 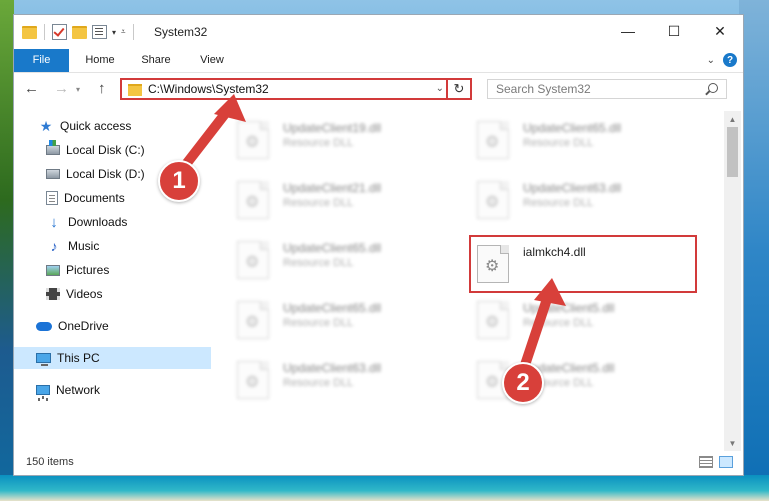 What do you see at coordinates (628, 31) in the screenshot?
I see `minimize-button: —` at bounding box center [628, 31].